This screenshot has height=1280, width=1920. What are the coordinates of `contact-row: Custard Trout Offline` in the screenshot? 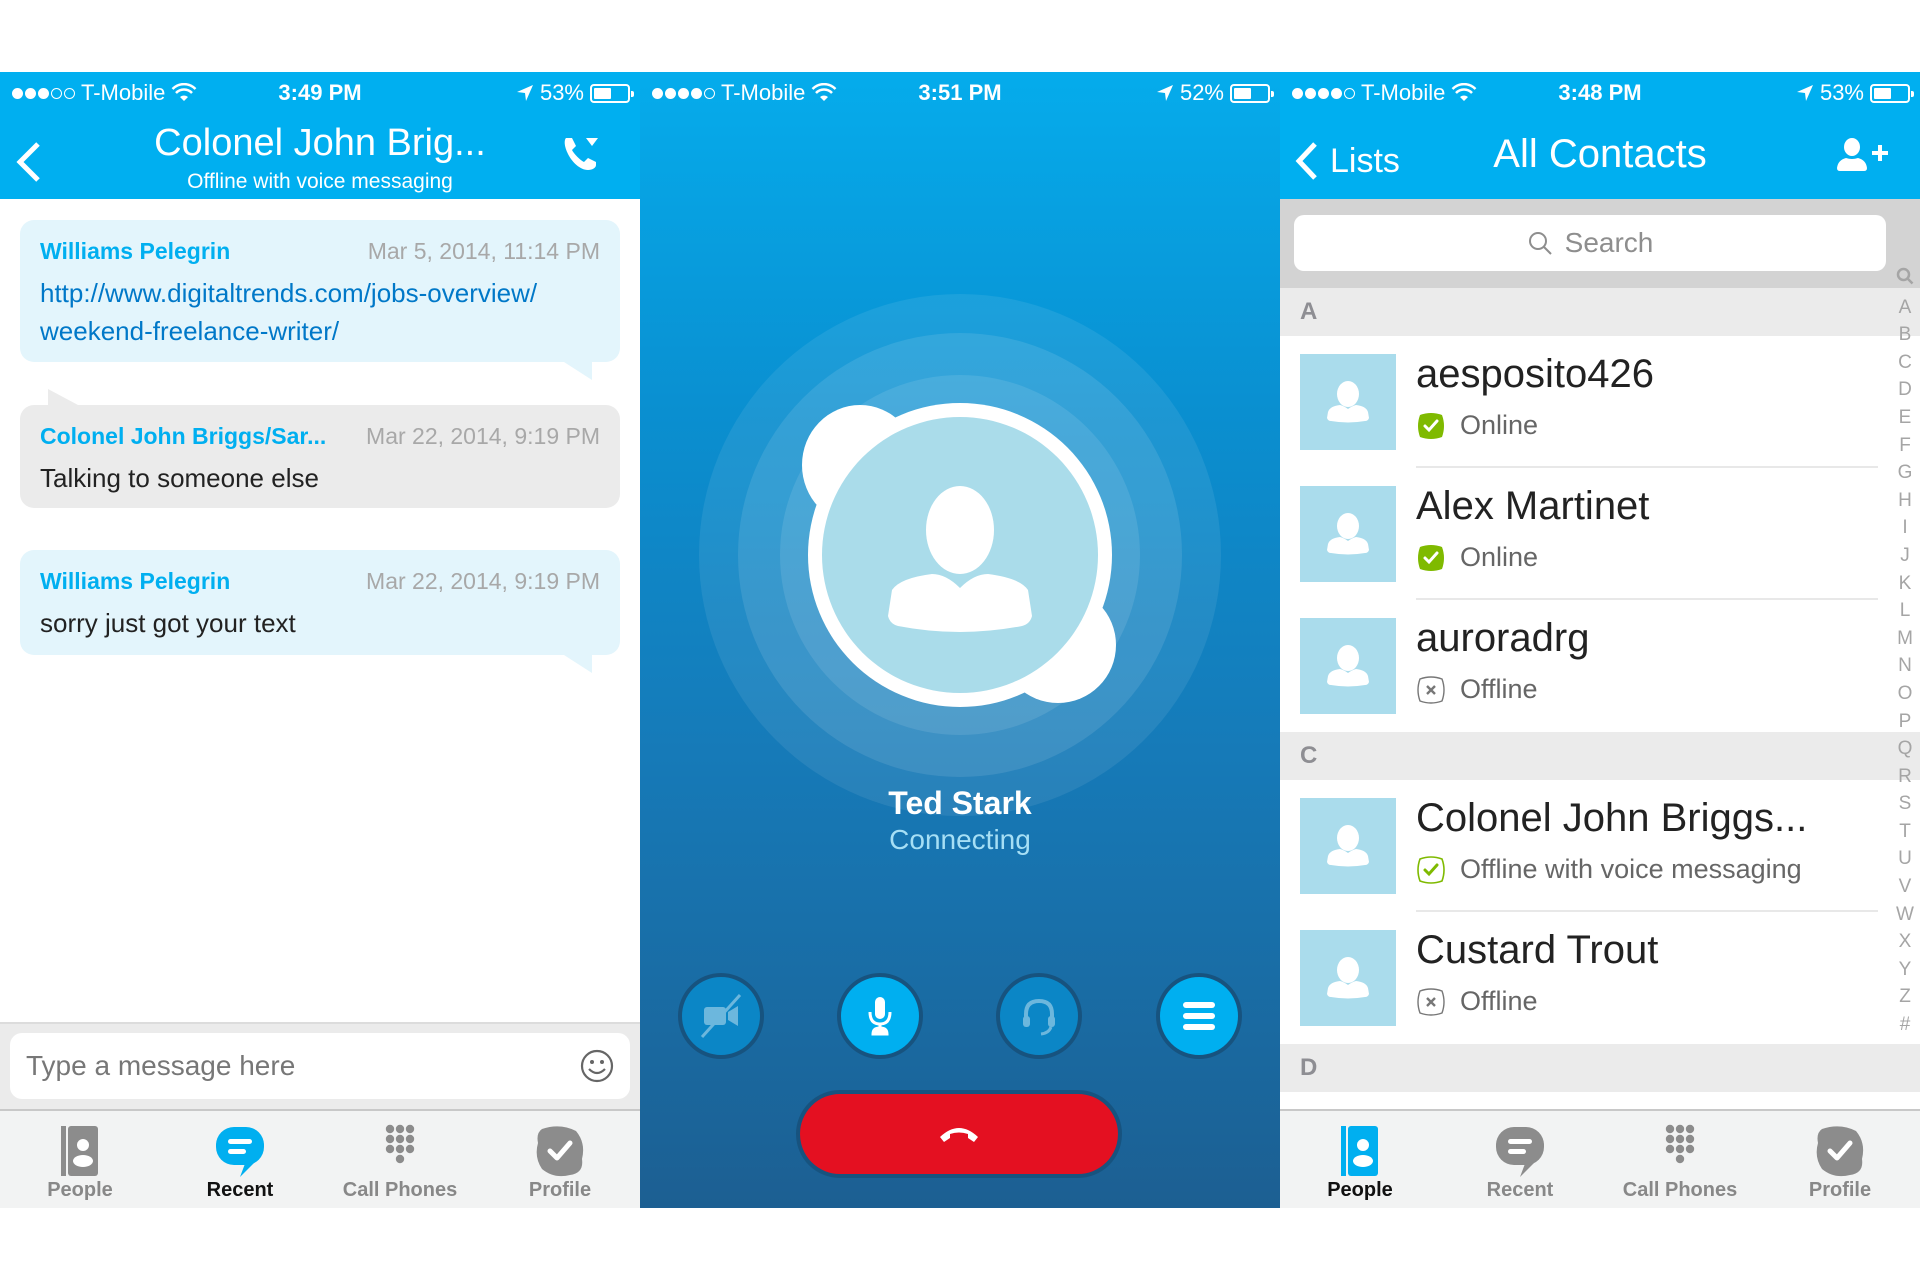 It's located at (1585, 978).